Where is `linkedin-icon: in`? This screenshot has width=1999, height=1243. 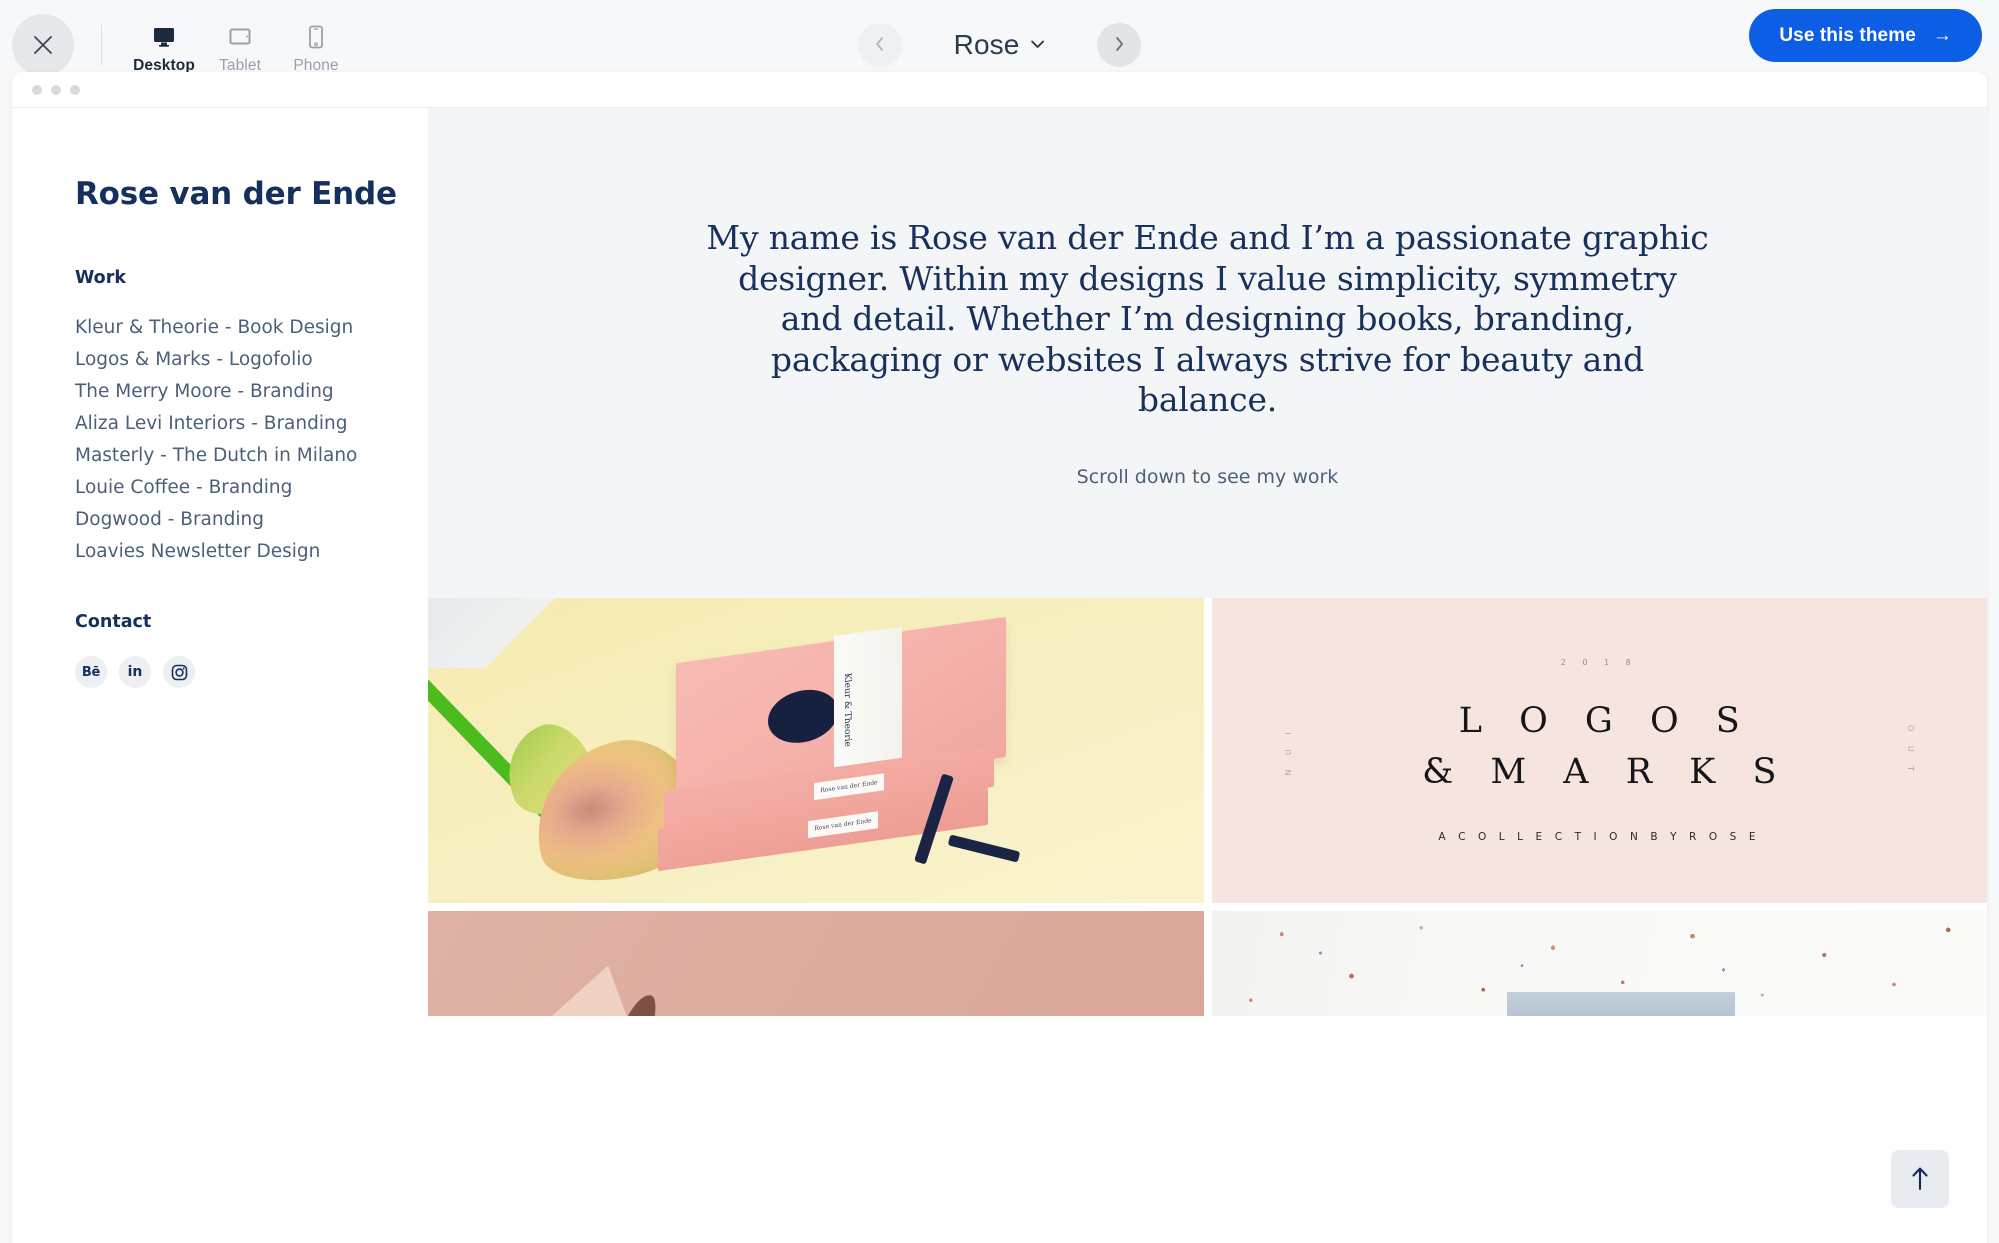
linkedin-icon: in is located at coordinates (135, 672).